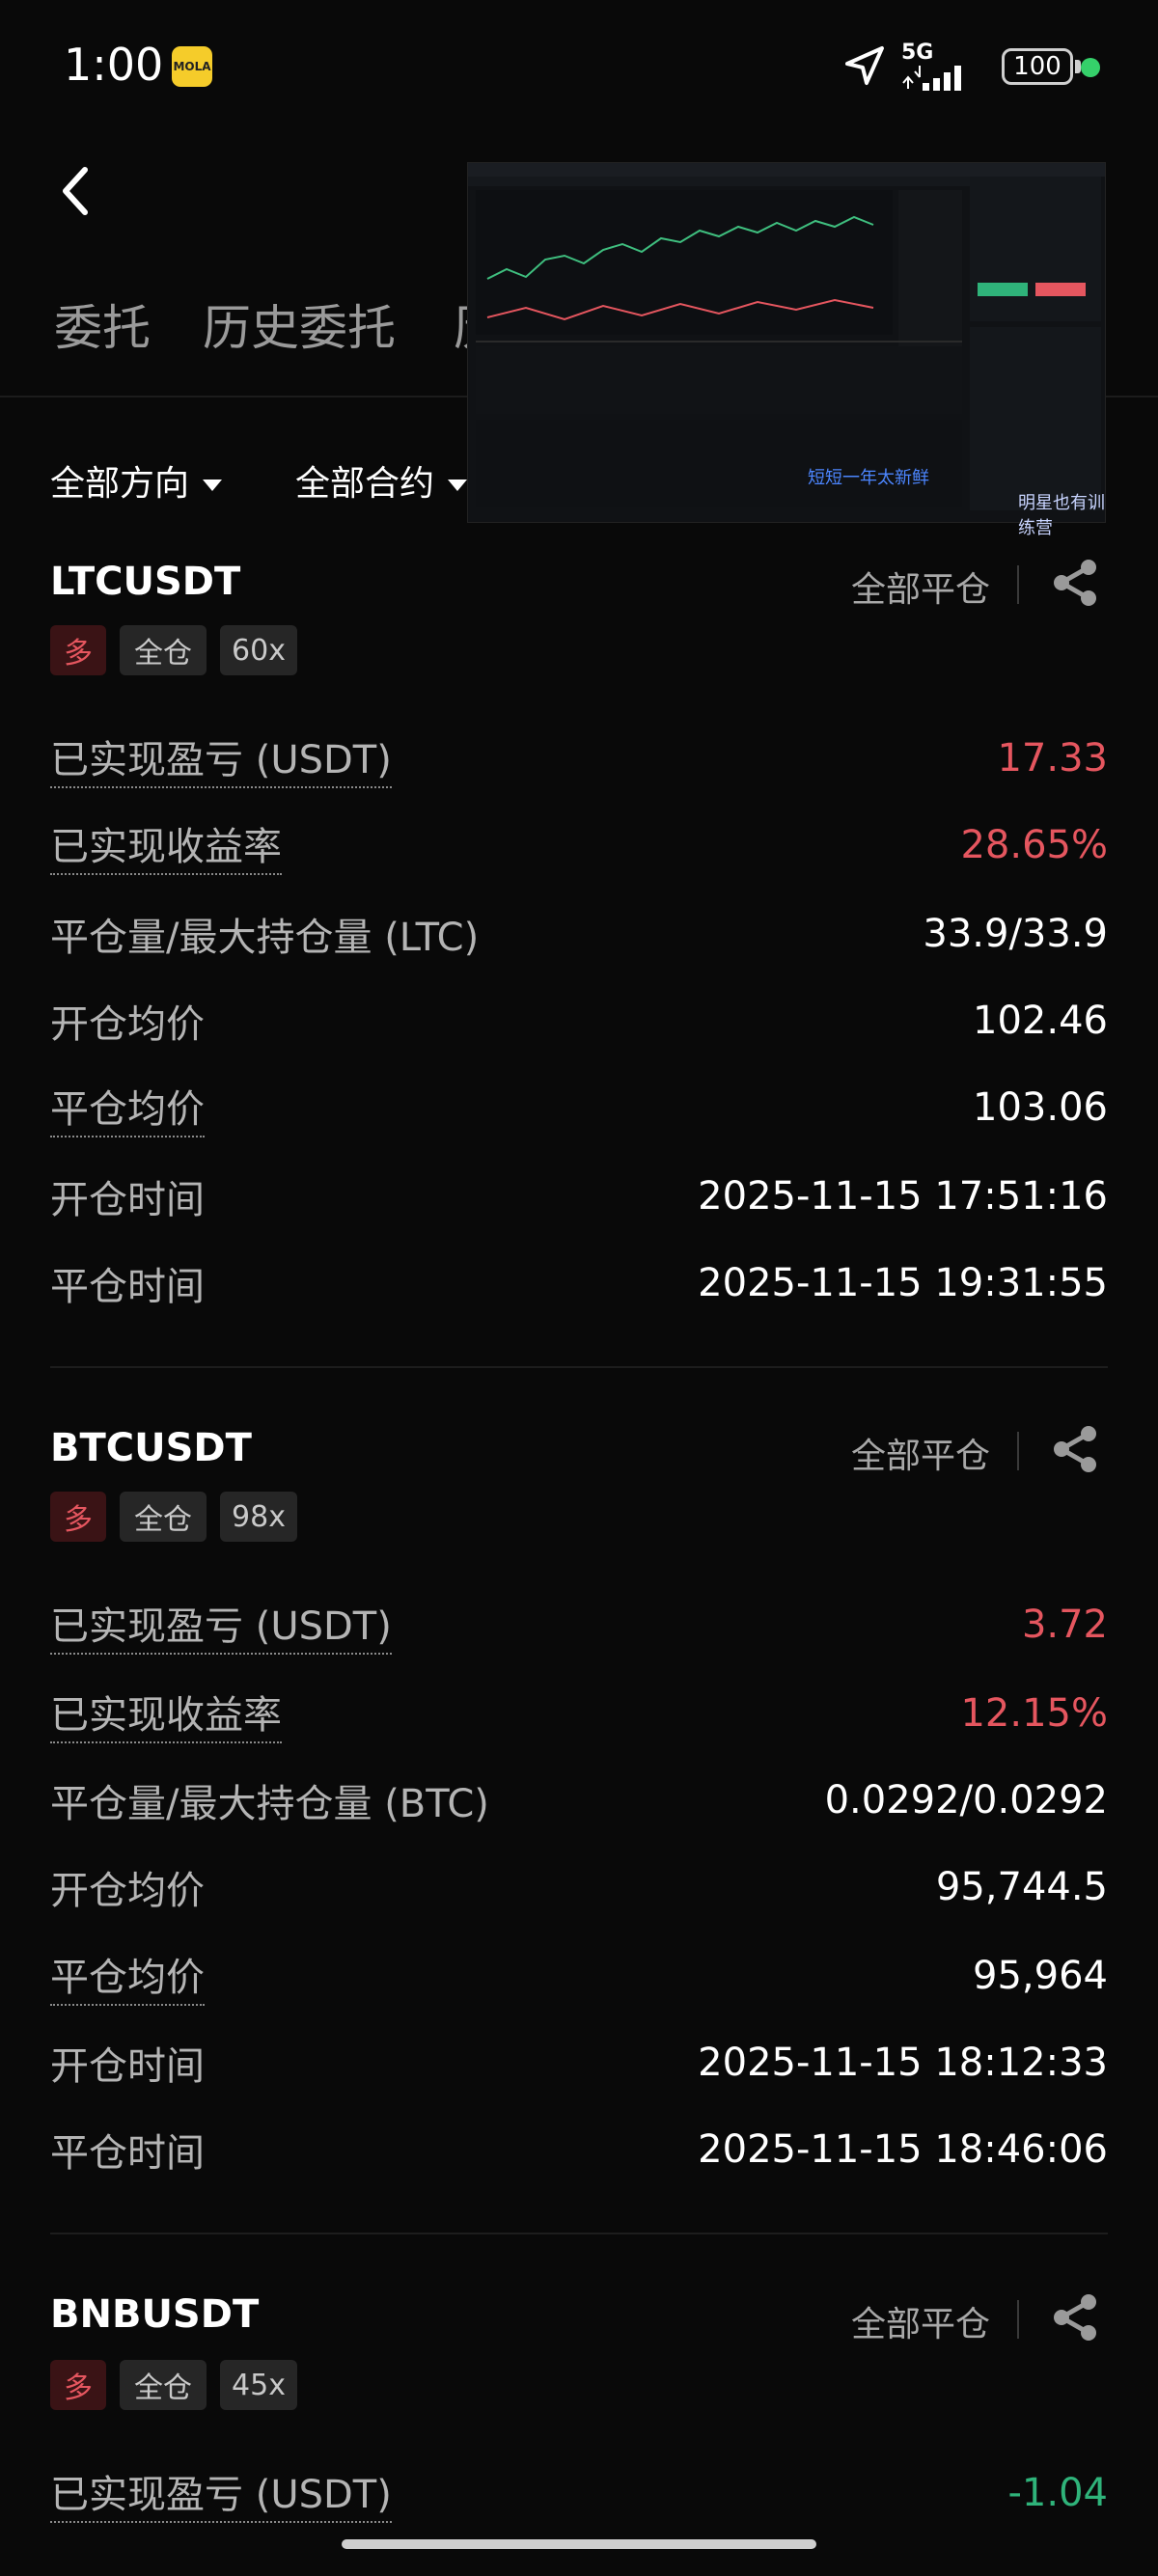 This screenshot has height=2576, width=1158. What do you see at coordinates (579, 845) in the screenshot?
I see `roi-row: 已实现收益率 28.65%` at bounding box center [579, 845].